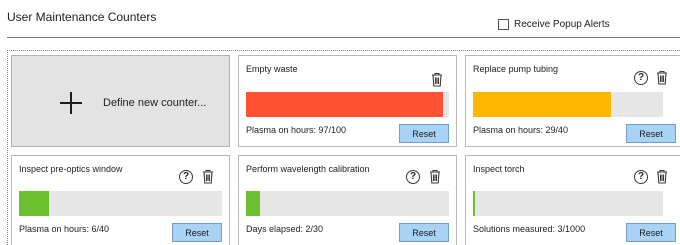 This screenshot has height=245, width=680. What do you see at coordinates (71, 103) in the screenshot?
I see `plus-icon` at bounding box center [71, 103].